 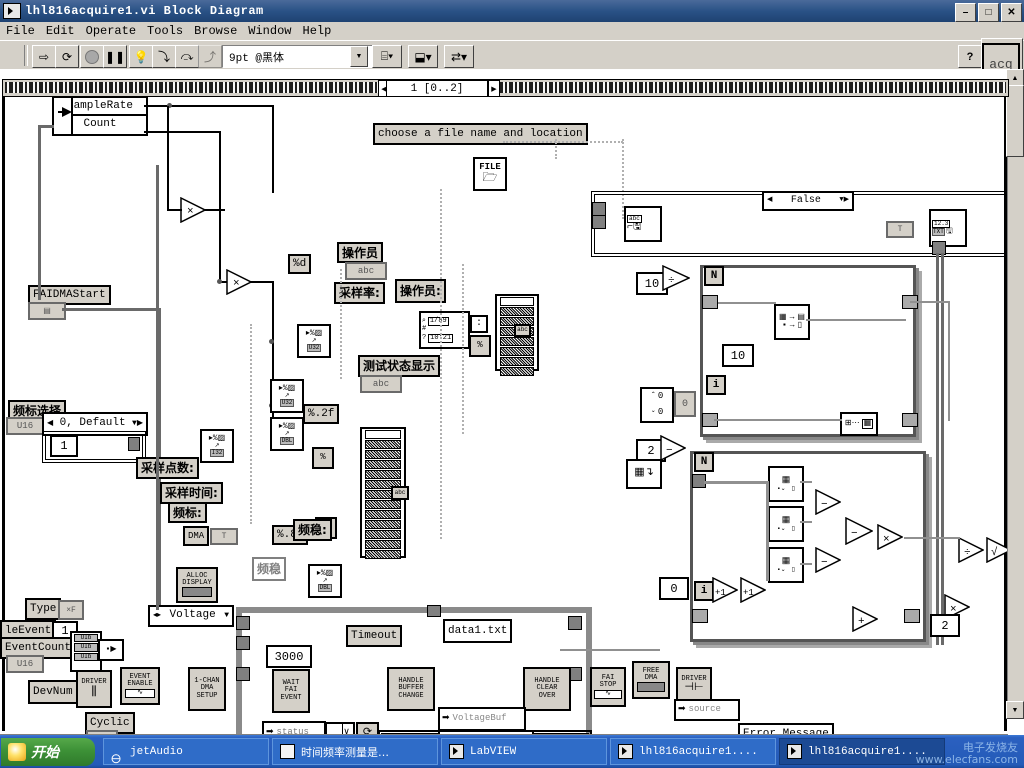 What do you see at coordinates (651, 680) in the screenshot?
I see `free-dma-subvi: FREE DMA` at bounding box center [651, 680].